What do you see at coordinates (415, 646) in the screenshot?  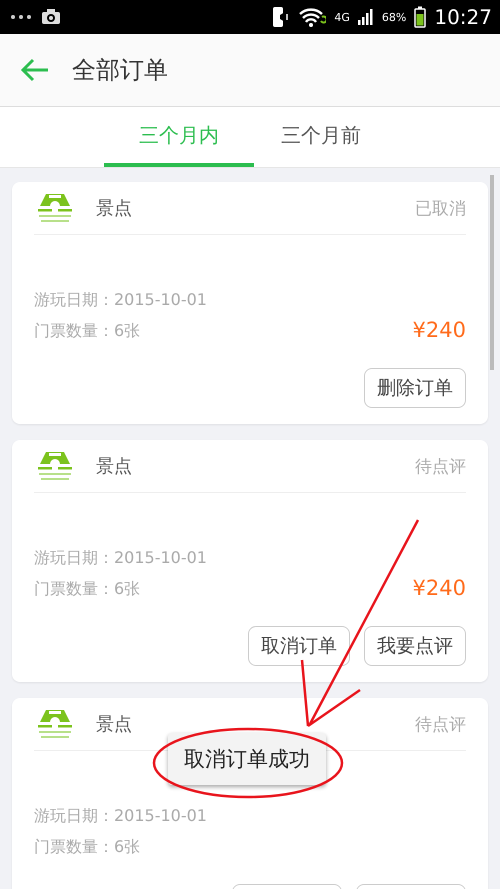 I see `order-action-button: 我要点评` at bounding box center [415, 646].